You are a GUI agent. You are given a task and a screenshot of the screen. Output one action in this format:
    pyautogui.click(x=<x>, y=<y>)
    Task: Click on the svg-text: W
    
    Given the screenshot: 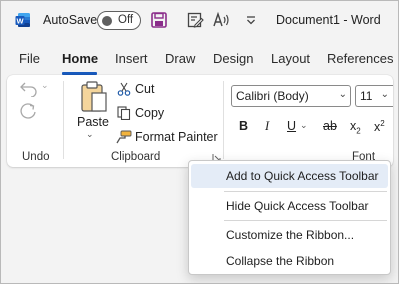 What is the action you would take?
    pyautogui.click(x=20, y=20)
    